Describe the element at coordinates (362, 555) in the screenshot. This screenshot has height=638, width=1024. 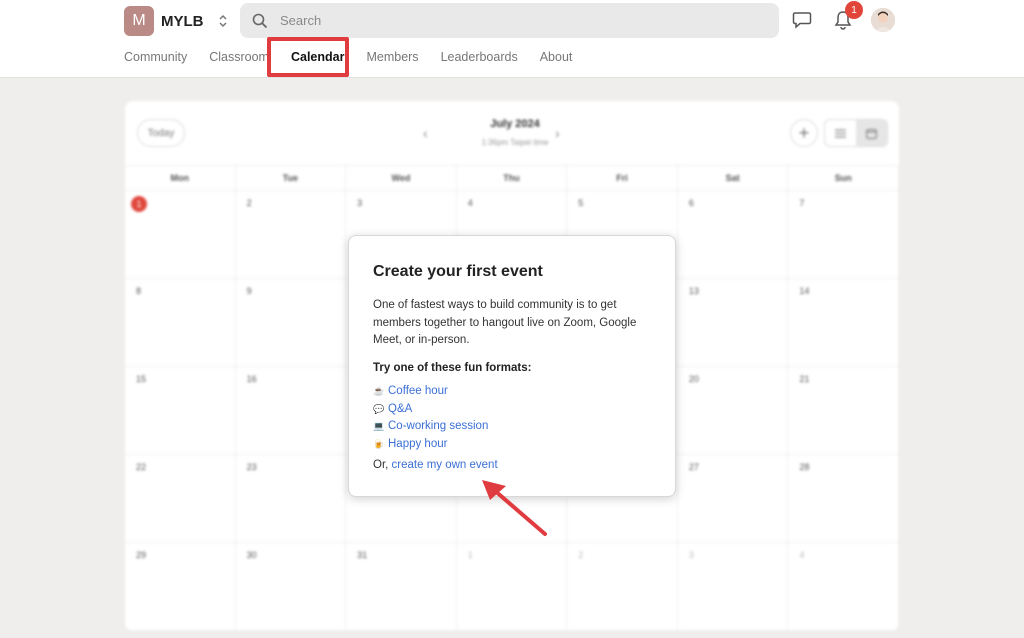
I see `day-number: 31` at that location.